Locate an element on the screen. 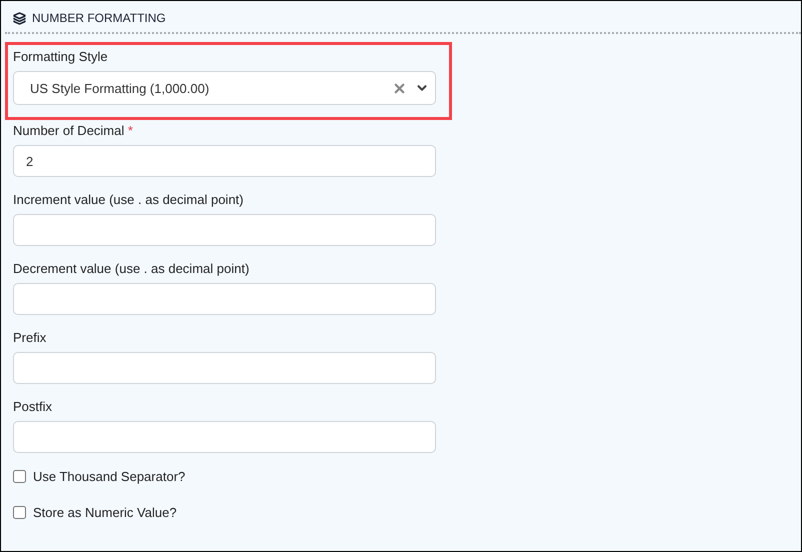 The width and height of the screenshot is (802, 552). clear-icon is located at coordinates (399, 88).